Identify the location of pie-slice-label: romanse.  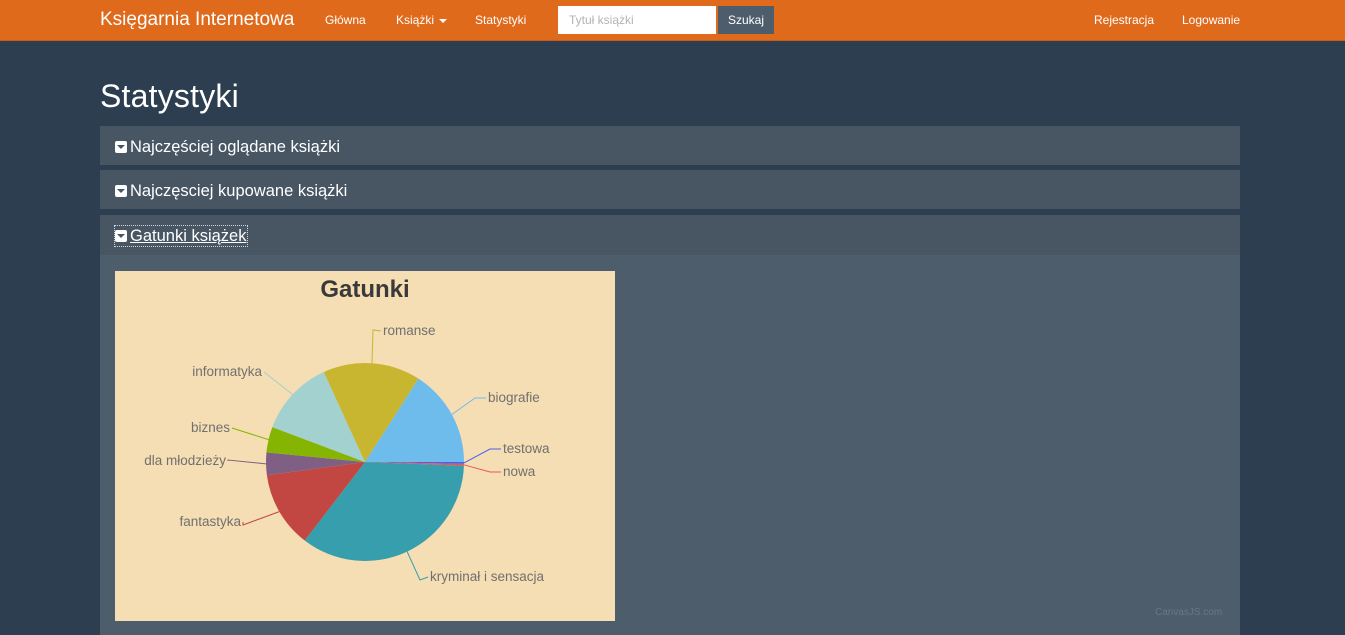
(409, 330).